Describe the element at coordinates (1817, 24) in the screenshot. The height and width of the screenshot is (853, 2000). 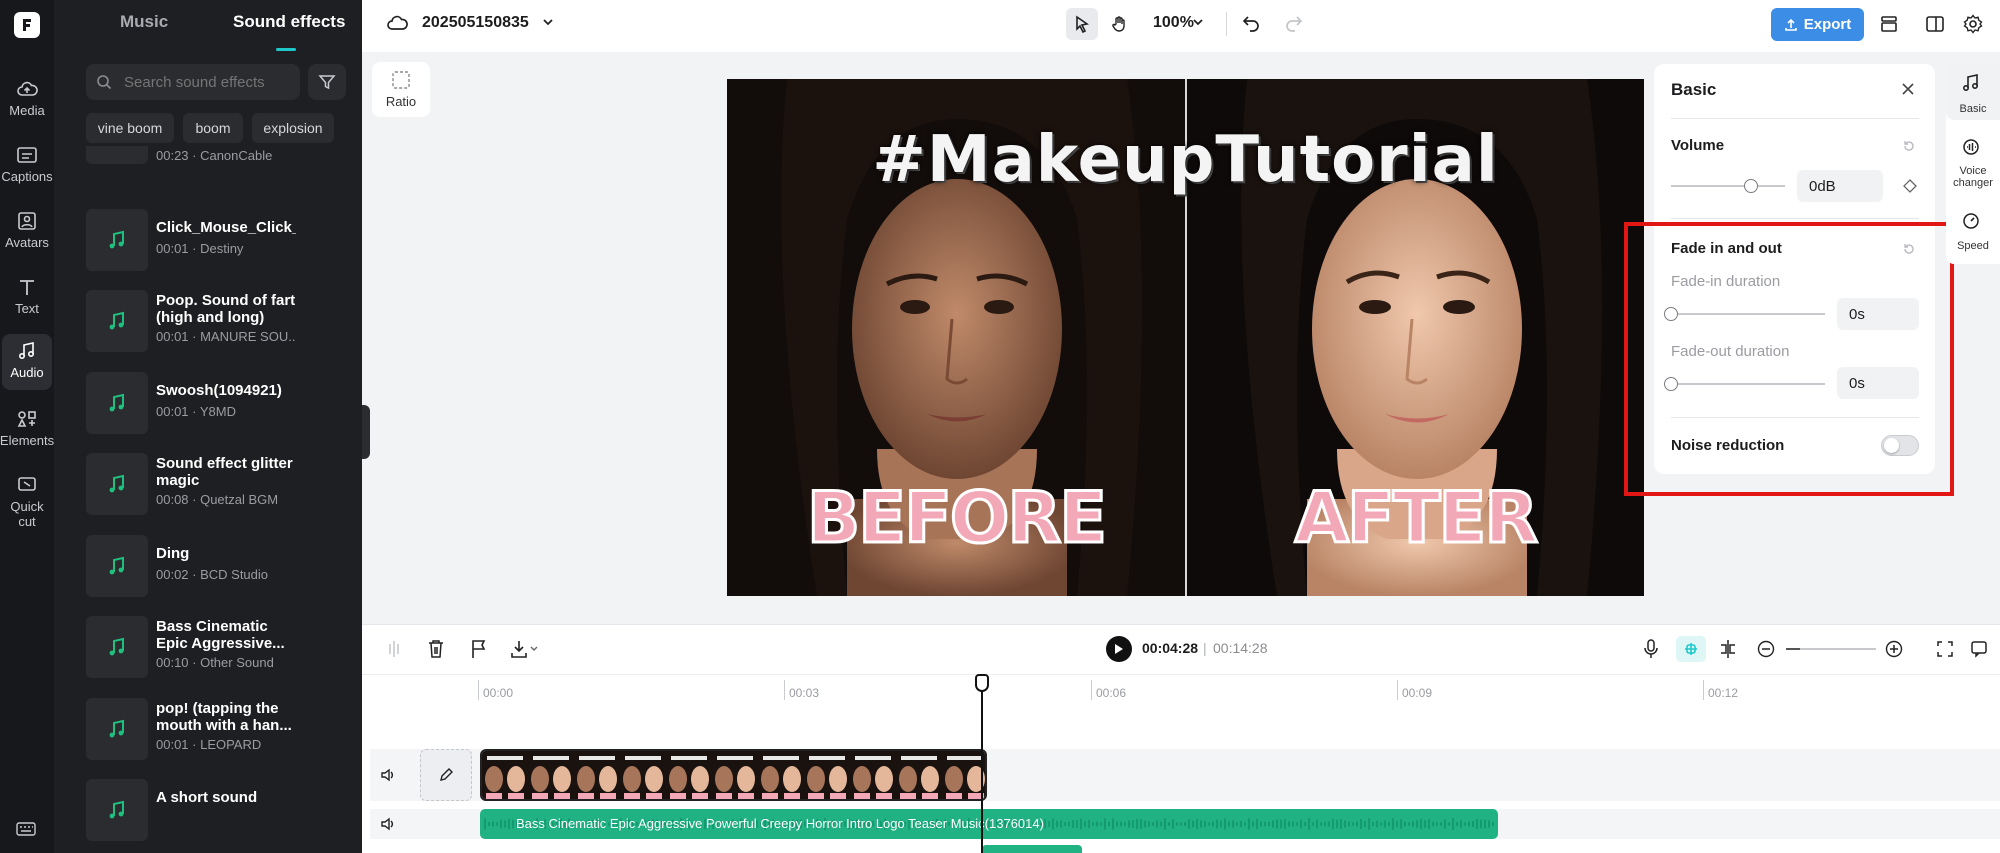
I see `export-button: Export` at that location.